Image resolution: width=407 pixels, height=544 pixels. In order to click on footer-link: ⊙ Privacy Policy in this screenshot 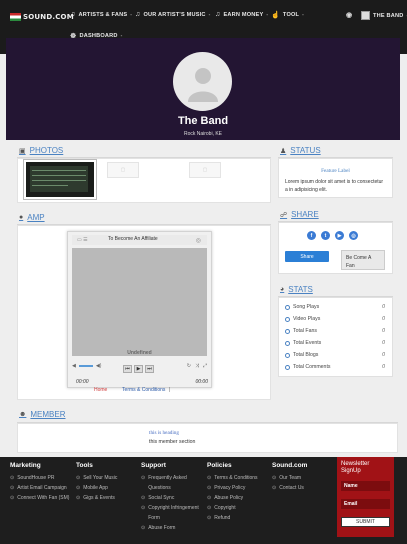, I will do `click(238, 488)`.